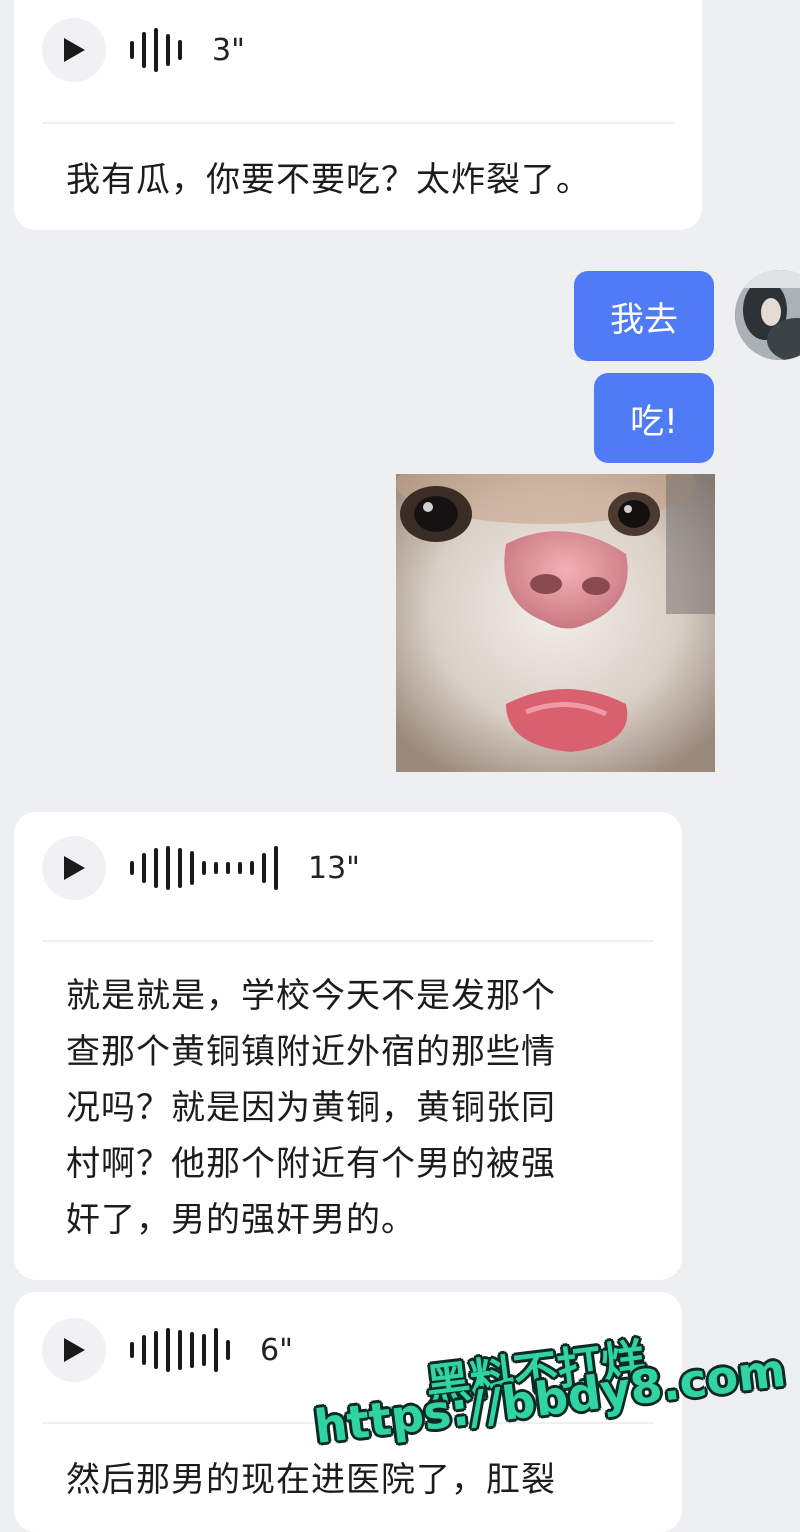 The image size is (800, 1532). I want to click on avatar, so click(767, 315).